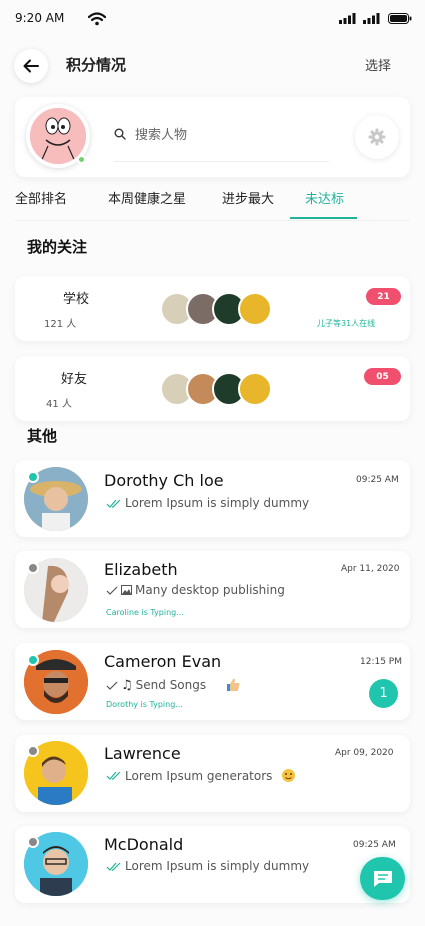  I want to click on search-input: 搜索人物, so click(161, 133).